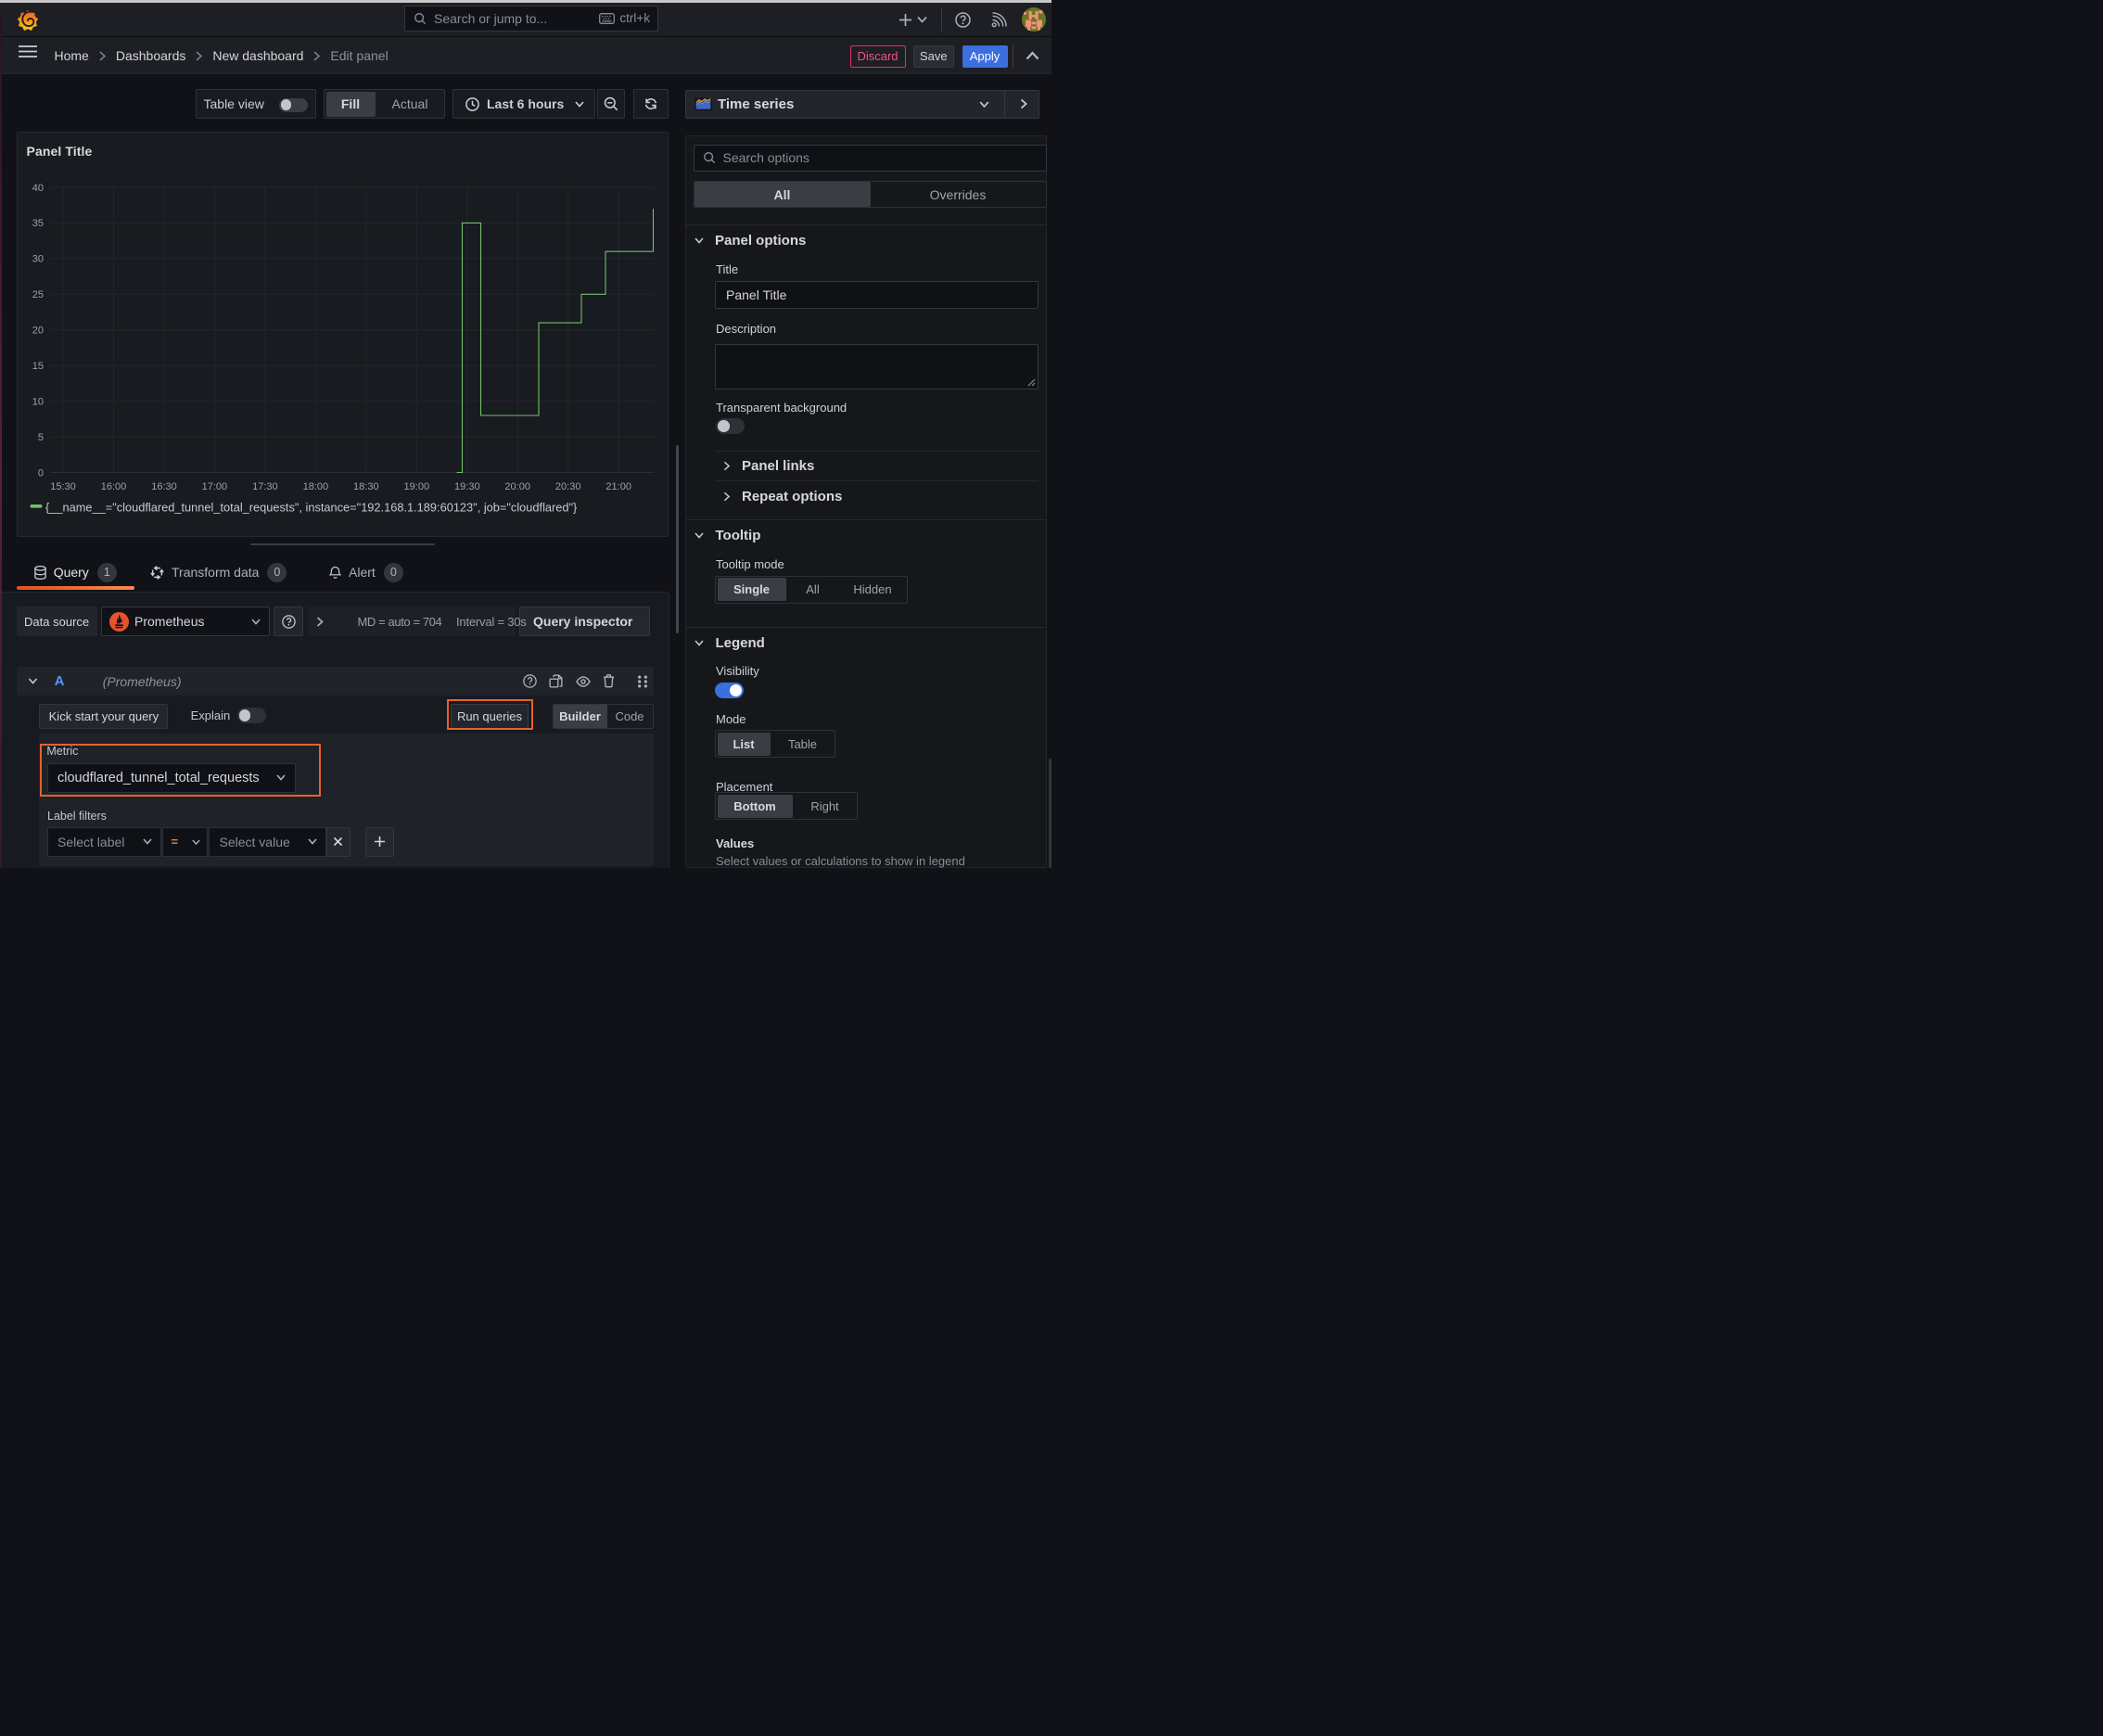 This screenshot has width=2103, height=1736. I want to click on svg-text: 0, so click(41, 473).